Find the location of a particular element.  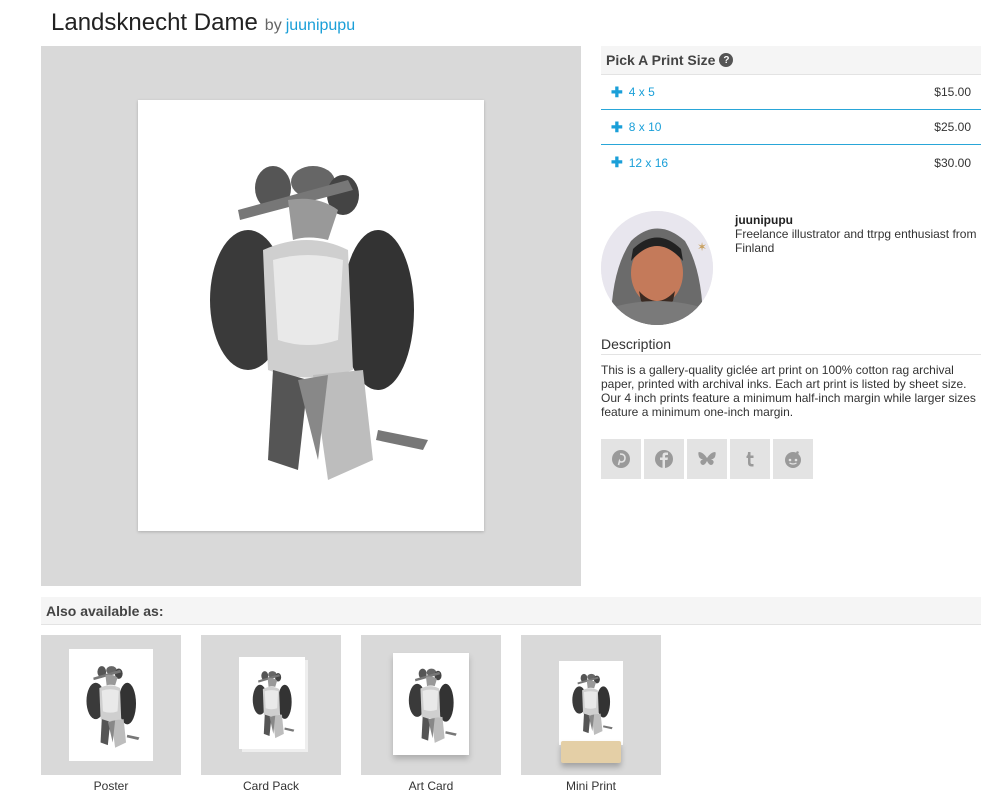

facebook-icon is located at coordinates (664, 459).